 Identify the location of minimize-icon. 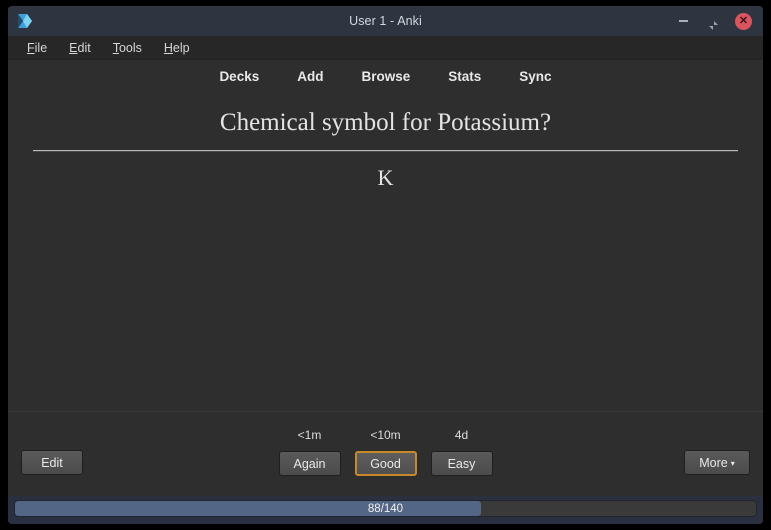
(683, 21).